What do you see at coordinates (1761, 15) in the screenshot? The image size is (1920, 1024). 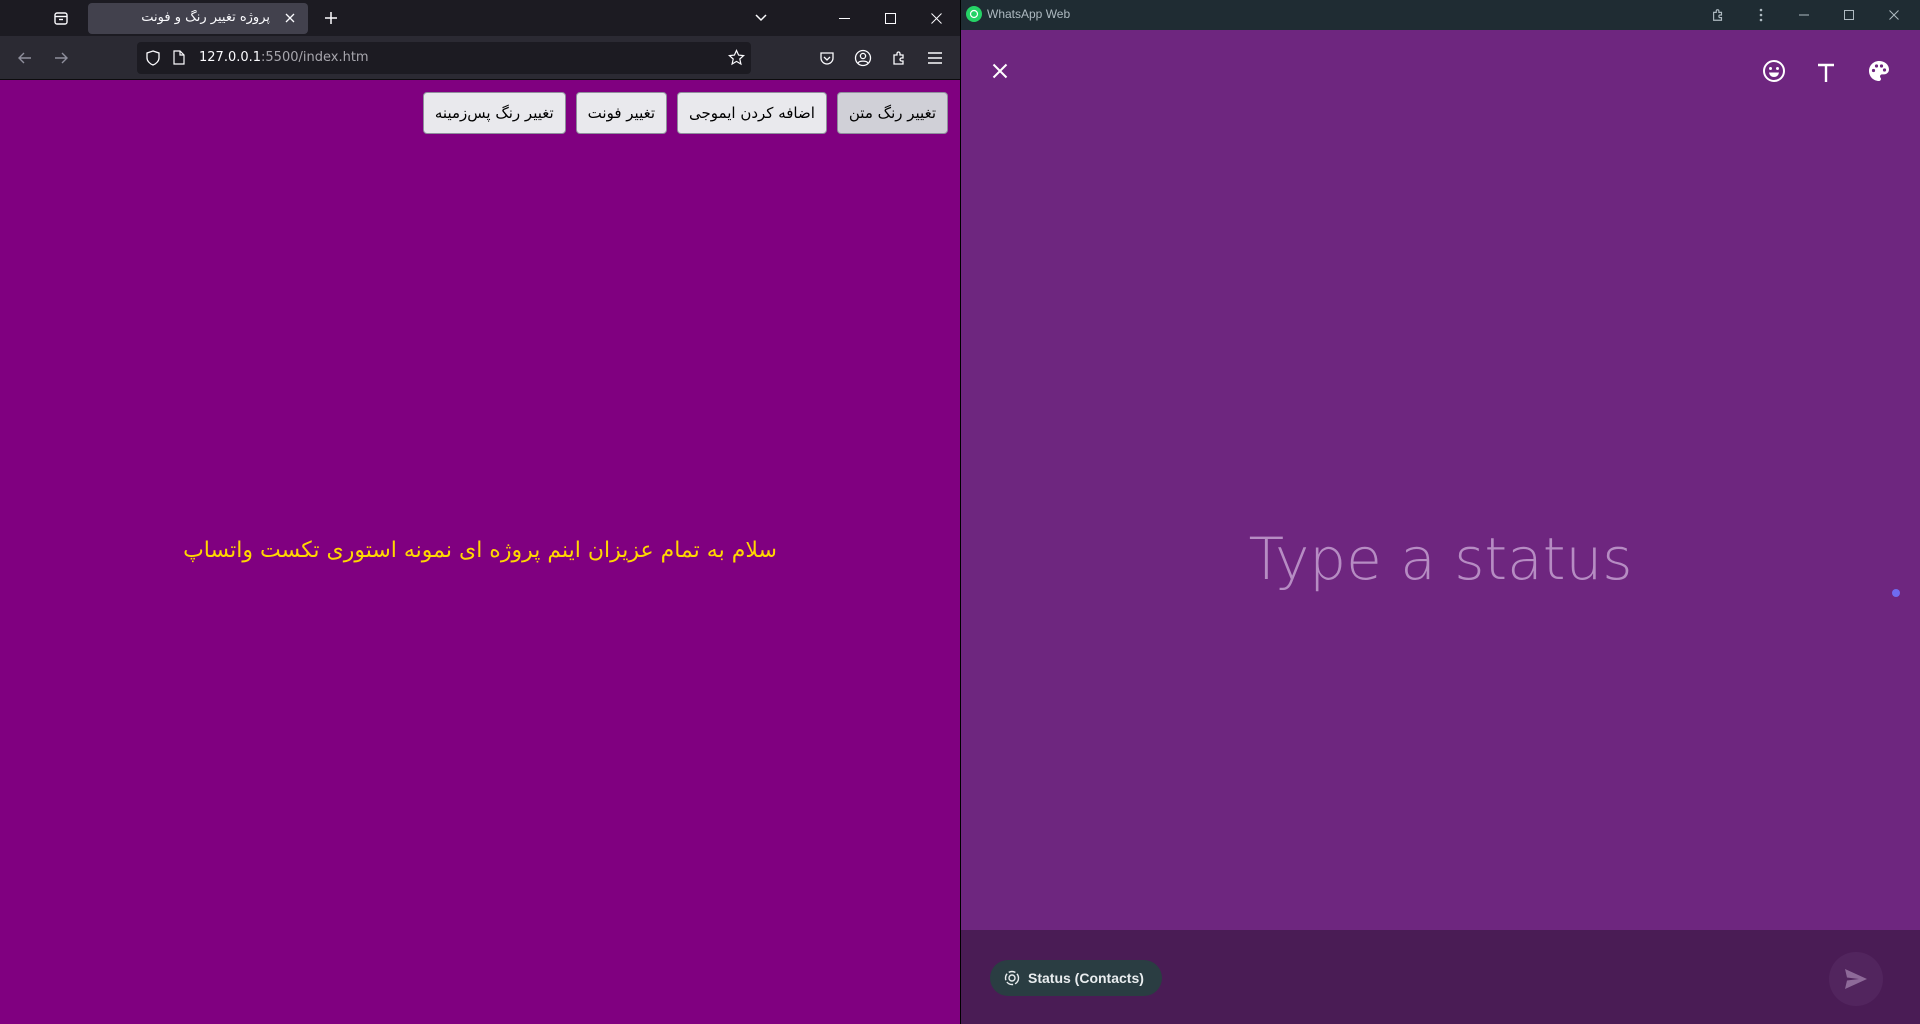 I see `wa-more-options-icon` at bounding box center [1761, 15].